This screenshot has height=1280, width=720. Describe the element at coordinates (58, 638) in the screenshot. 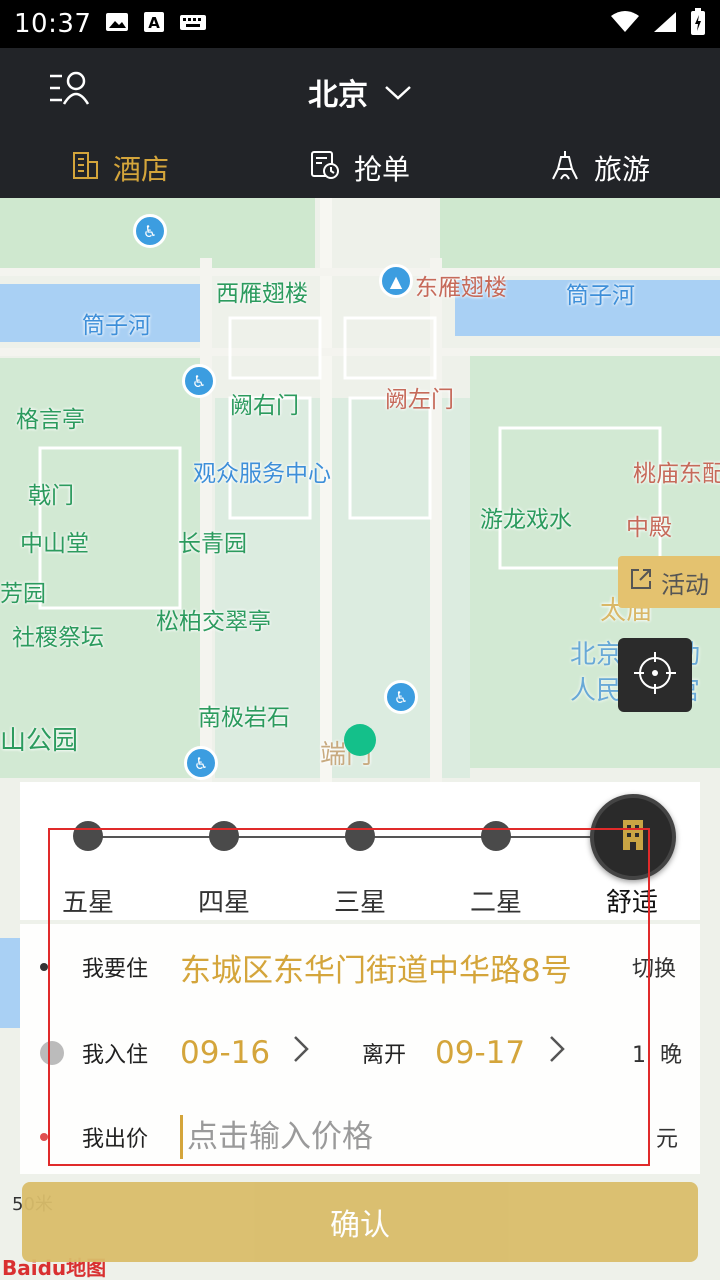

I see `map-label: 社稷祭坛` at that location.